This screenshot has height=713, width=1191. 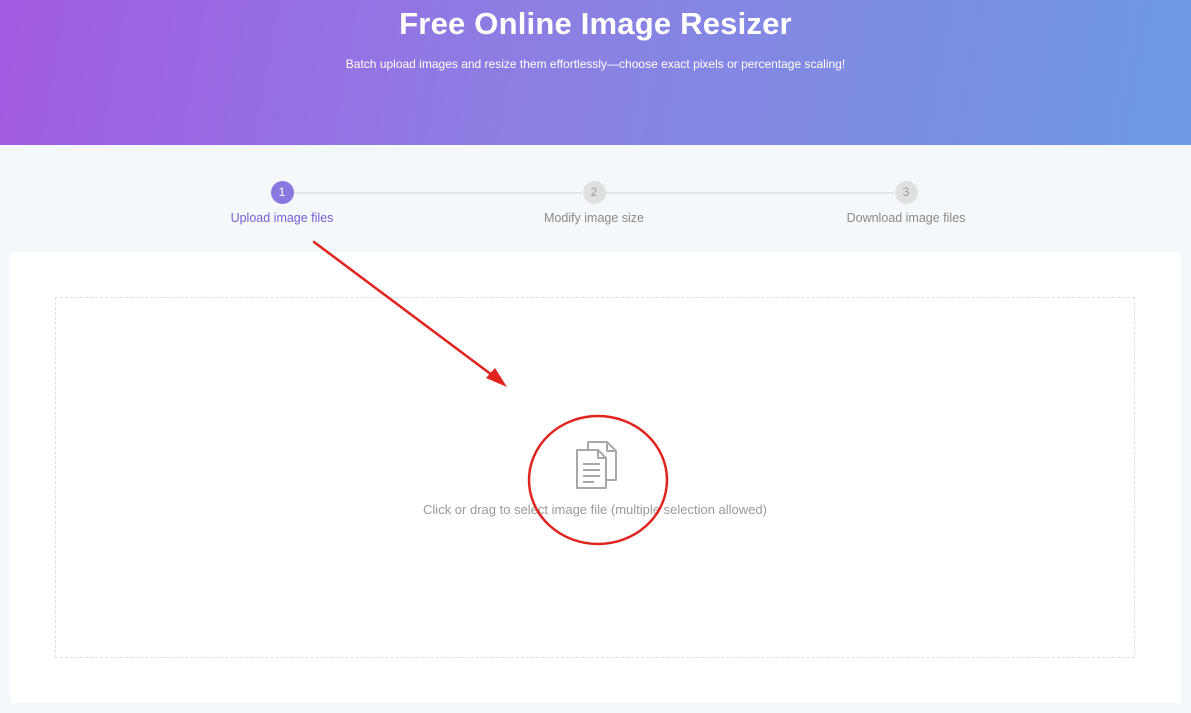 What do you see at coordinates (906, 192) in the screenshot?
I see `step-number: 3` at bounding box center [906, 192].